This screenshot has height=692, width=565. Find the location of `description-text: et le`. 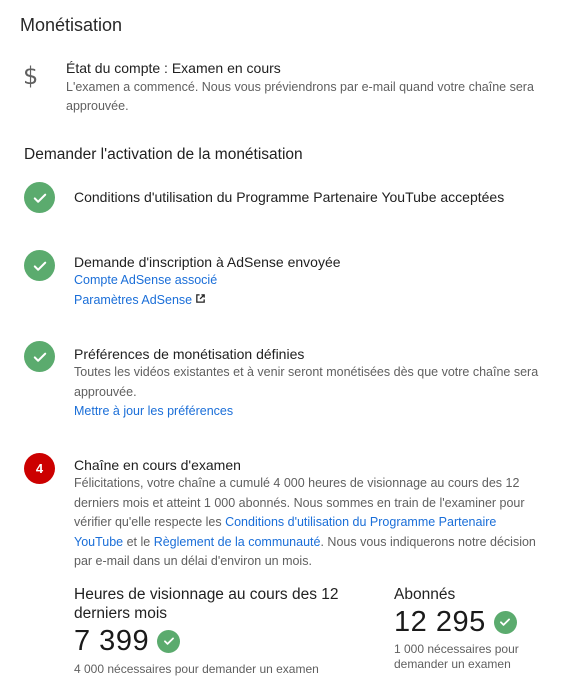

description-text: et le is located at coordinates (138, 541).